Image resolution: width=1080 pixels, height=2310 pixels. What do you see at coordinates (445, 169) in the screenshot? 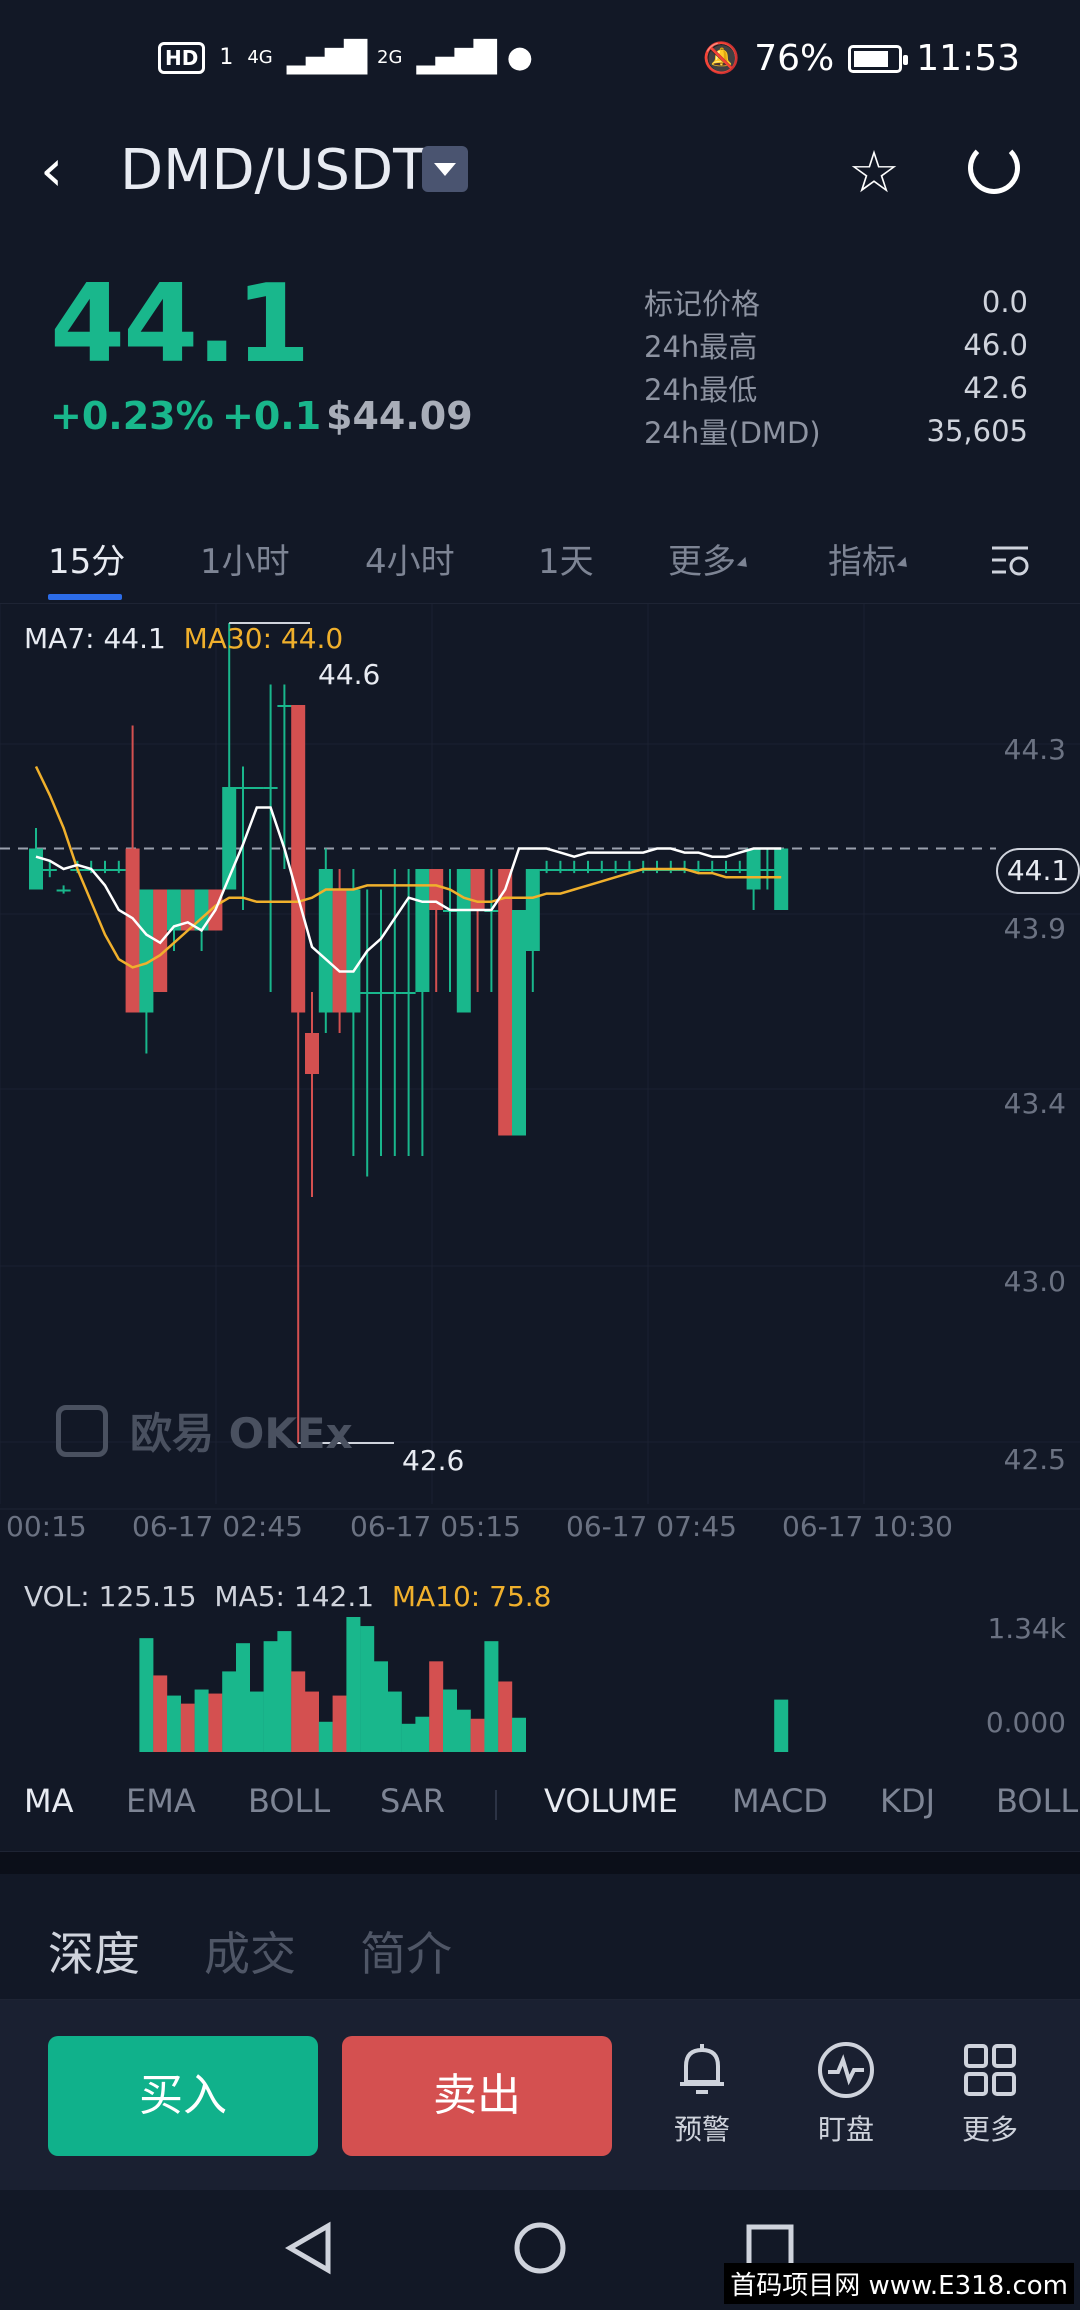
I see `pair-dropdown-icon` at bounding box center [445, 169].